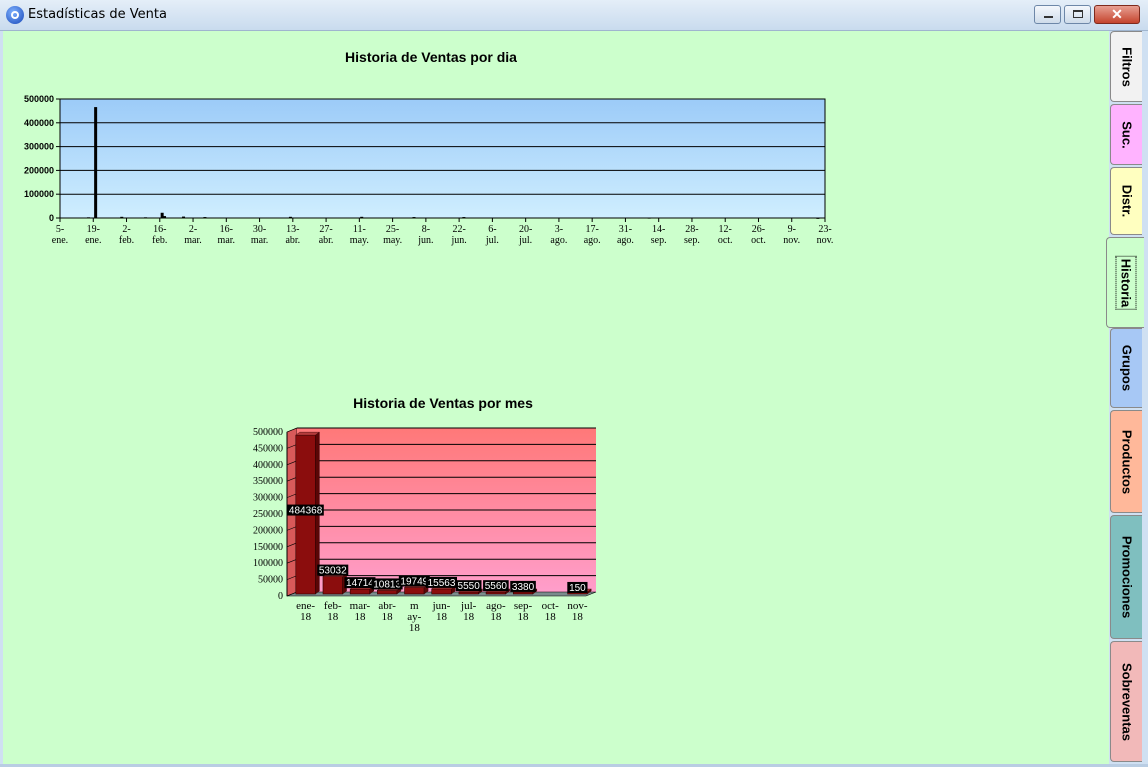 This screenshot has height=767, width=1148. Describe the element at coordinates (268, 432) in the screenshot. I see `monthly-y-tick-label: 500000` at that location.